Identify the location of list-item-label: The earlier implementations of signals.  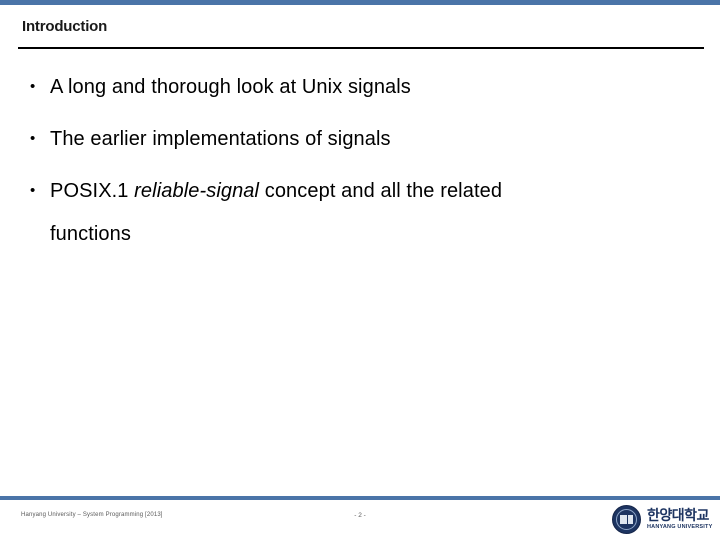
(220, 139).